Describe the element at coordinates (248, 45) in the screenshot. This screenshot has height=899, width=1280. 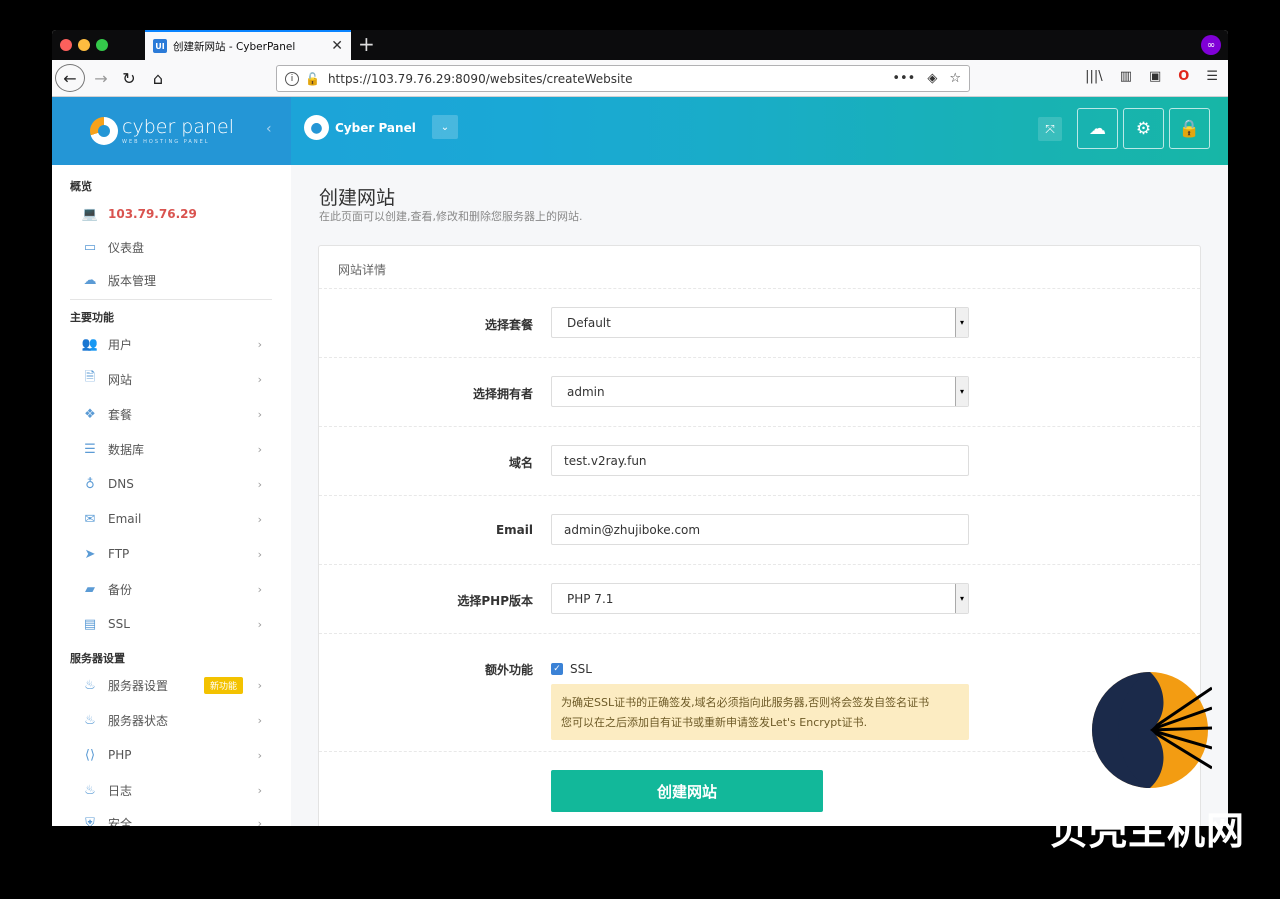
I see `browser-tab: UI 创建新网站 - CyberPanel ✕` at that location.